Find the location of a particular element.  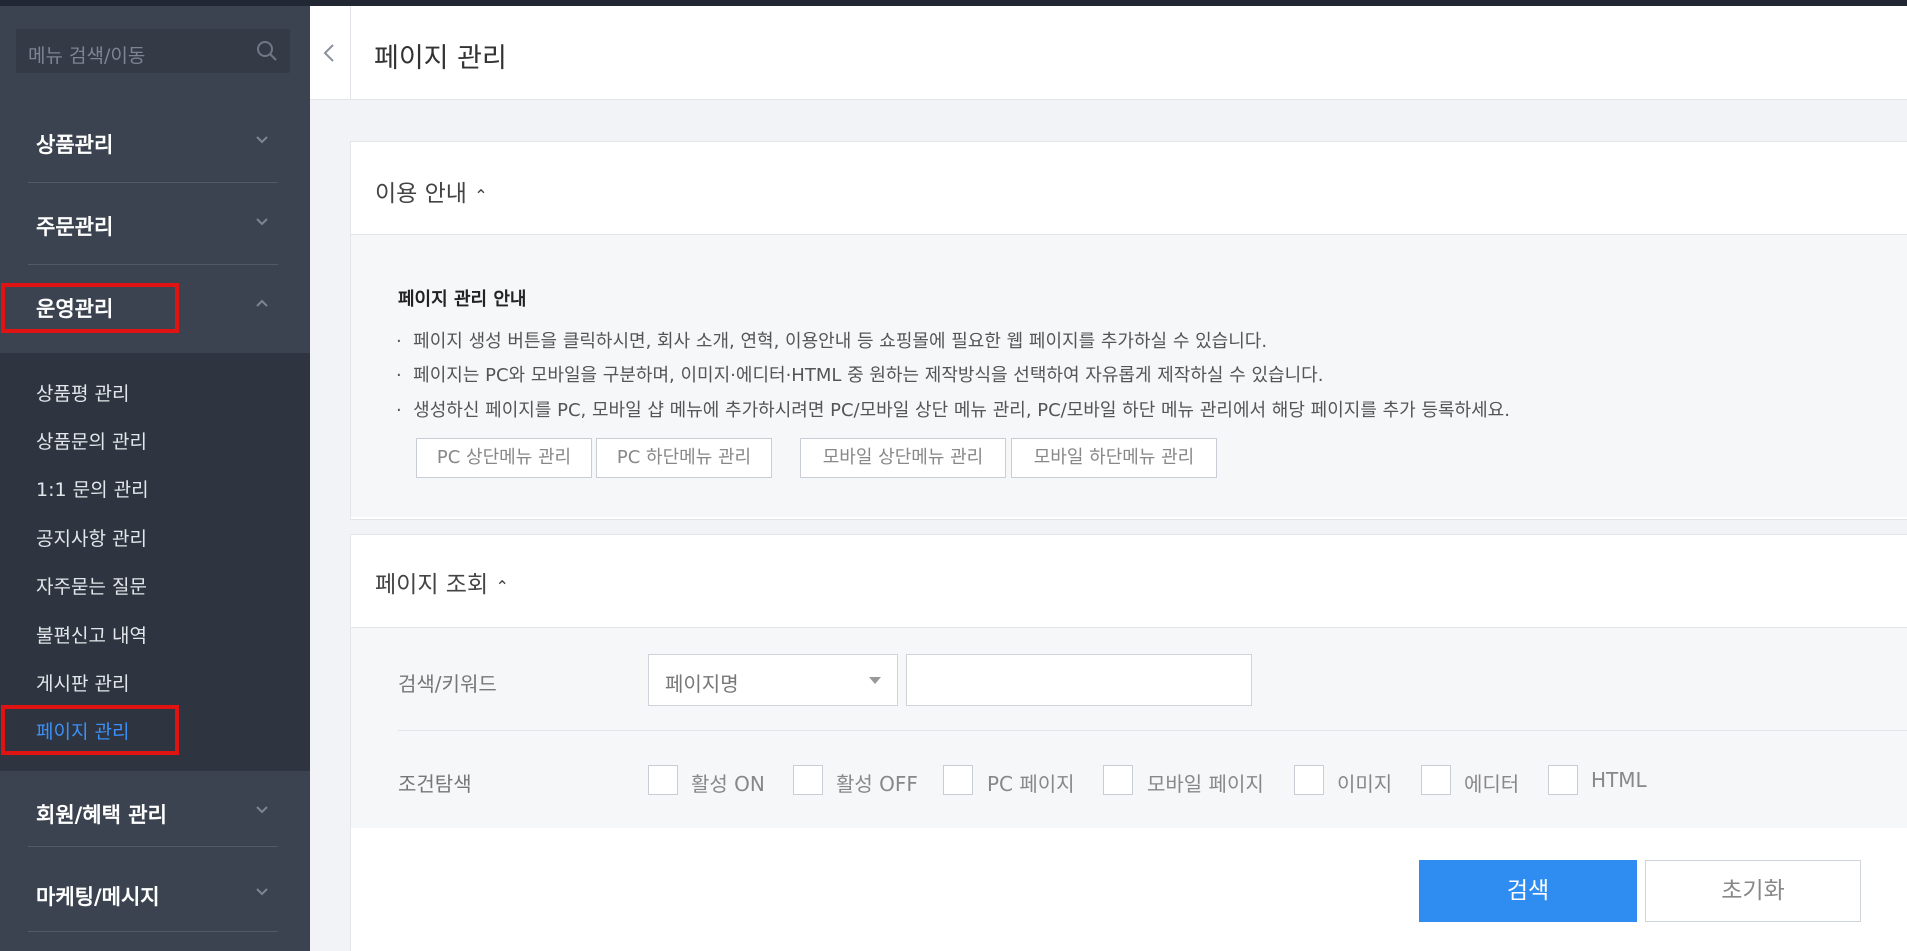

sidebar-item-products: 상품관리 is located at coordinates (155, 142).